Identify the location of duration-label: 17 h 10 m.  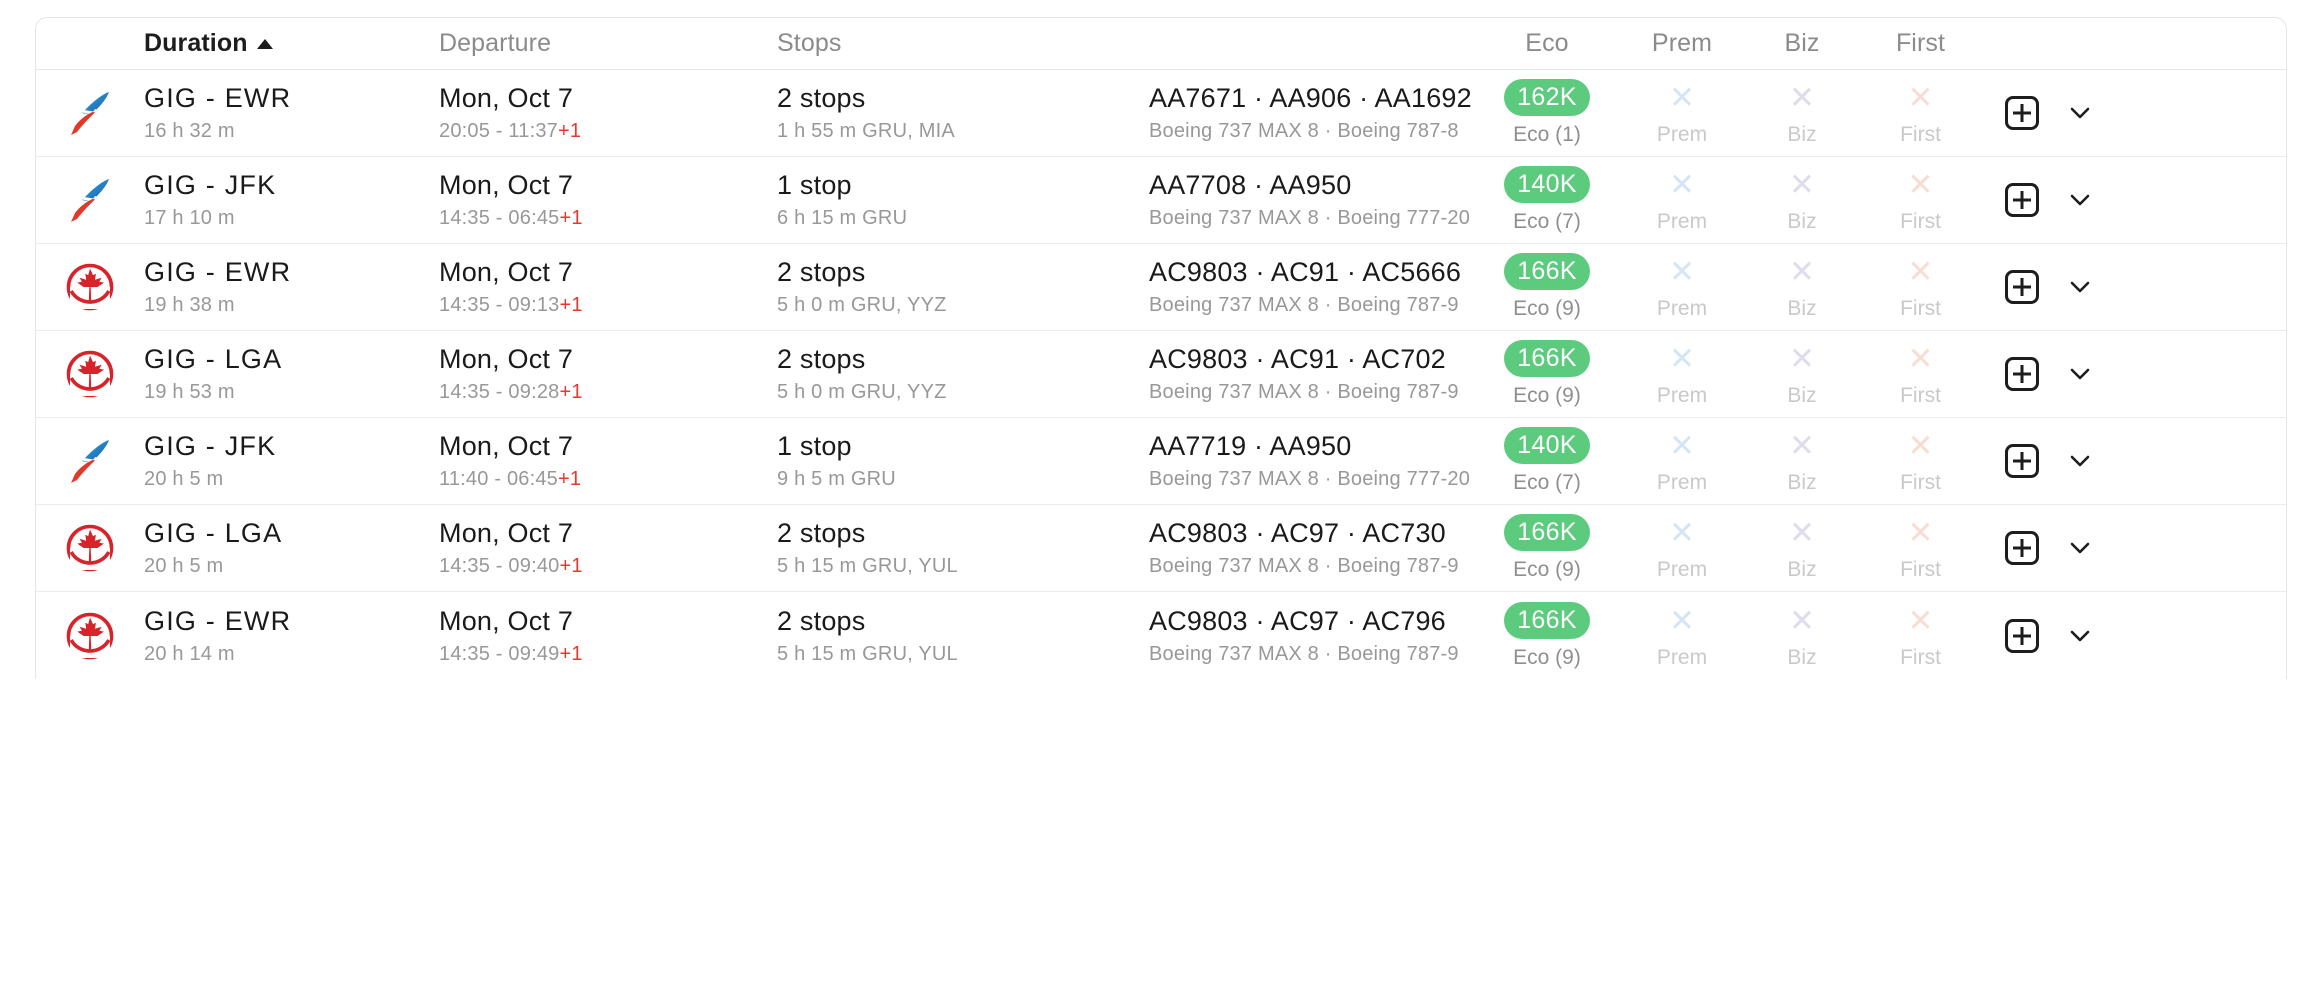
(189, 218).